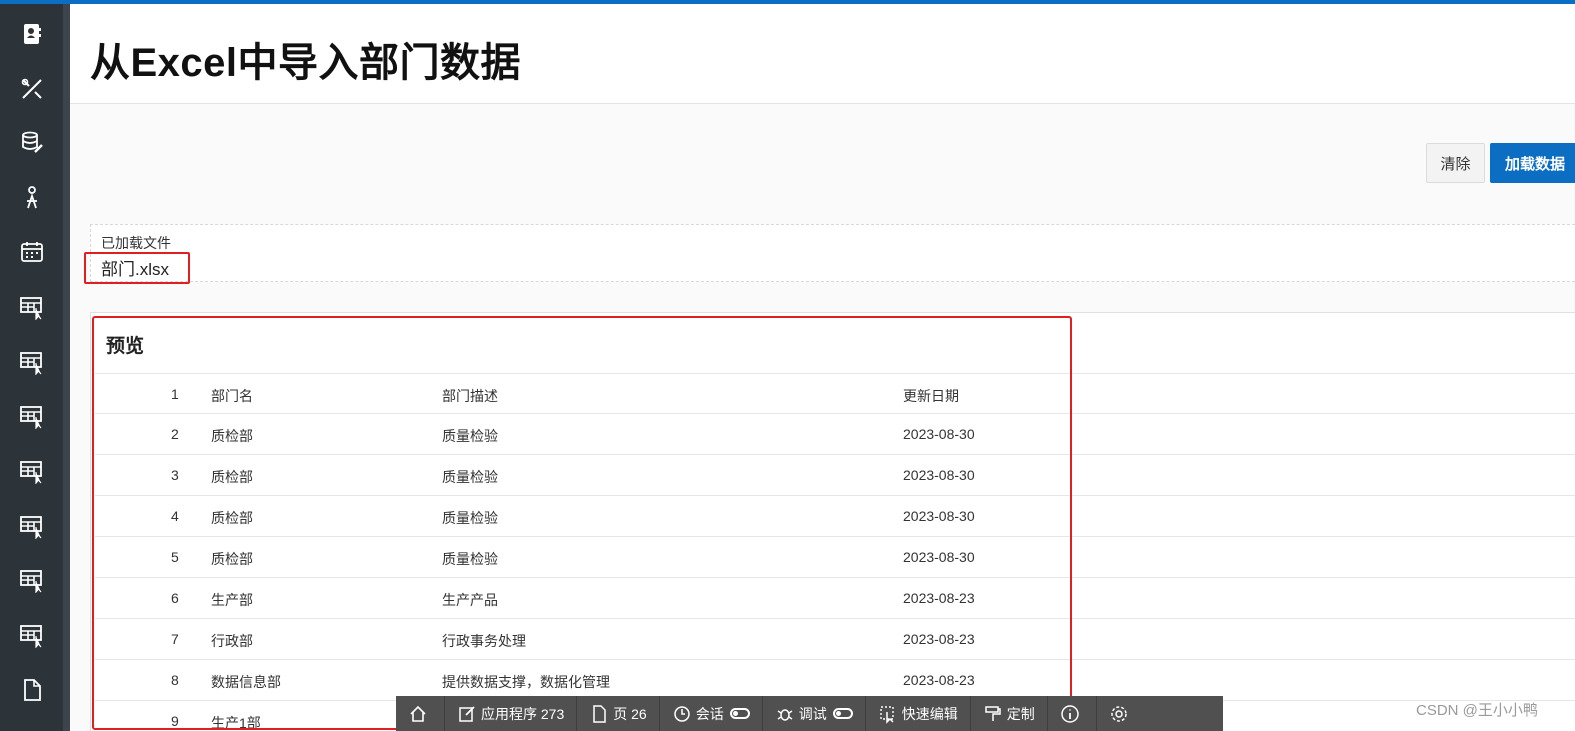 The width and height of the screenshot is (1575, 731). Describe the element at coordinates (523, 713) in the screenshot. I see `devbar-application-label: 应用程序 273` at that location.